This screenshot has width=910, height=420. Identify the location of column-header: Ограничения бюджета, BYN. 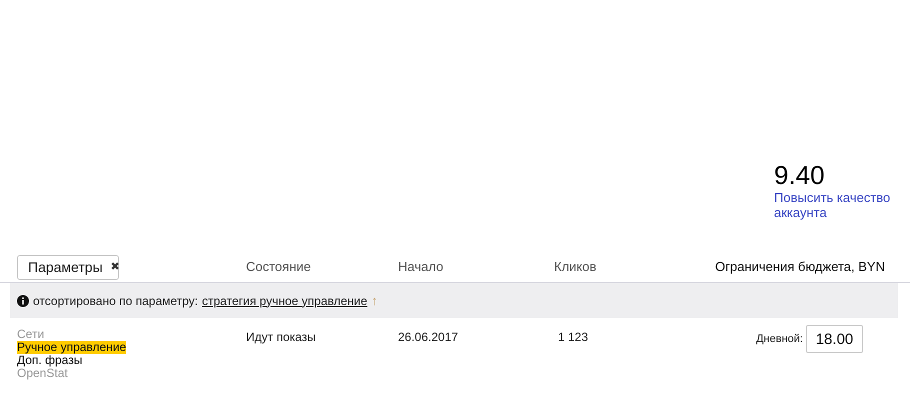
(799, 267).